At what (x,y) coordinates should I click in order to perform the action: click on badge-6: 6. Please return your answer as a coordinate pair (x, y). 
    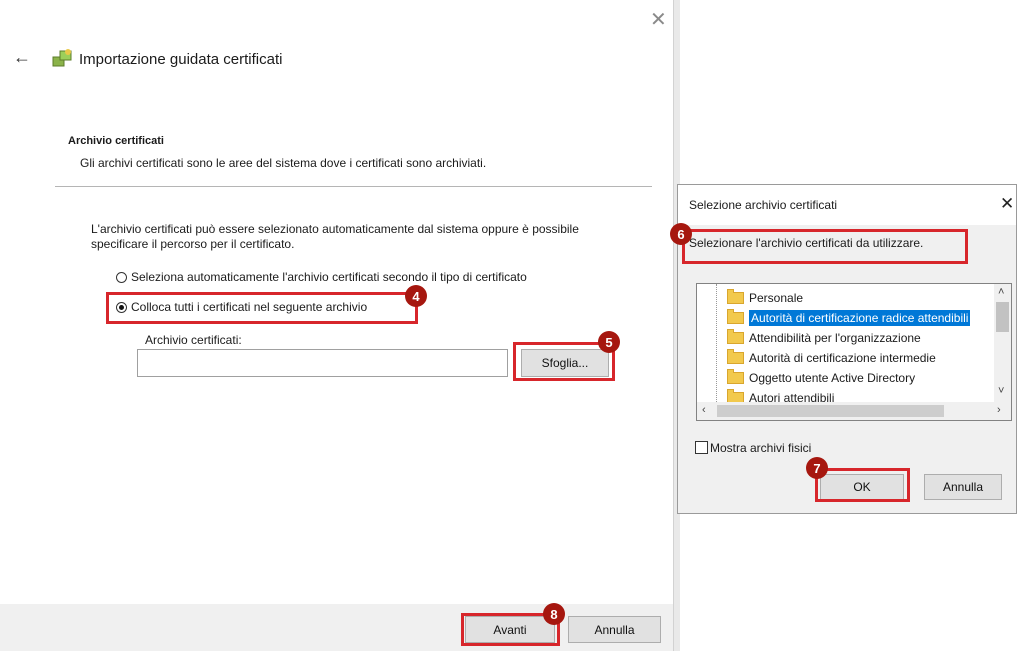
    Looking at the image, I should click on (681, 234).